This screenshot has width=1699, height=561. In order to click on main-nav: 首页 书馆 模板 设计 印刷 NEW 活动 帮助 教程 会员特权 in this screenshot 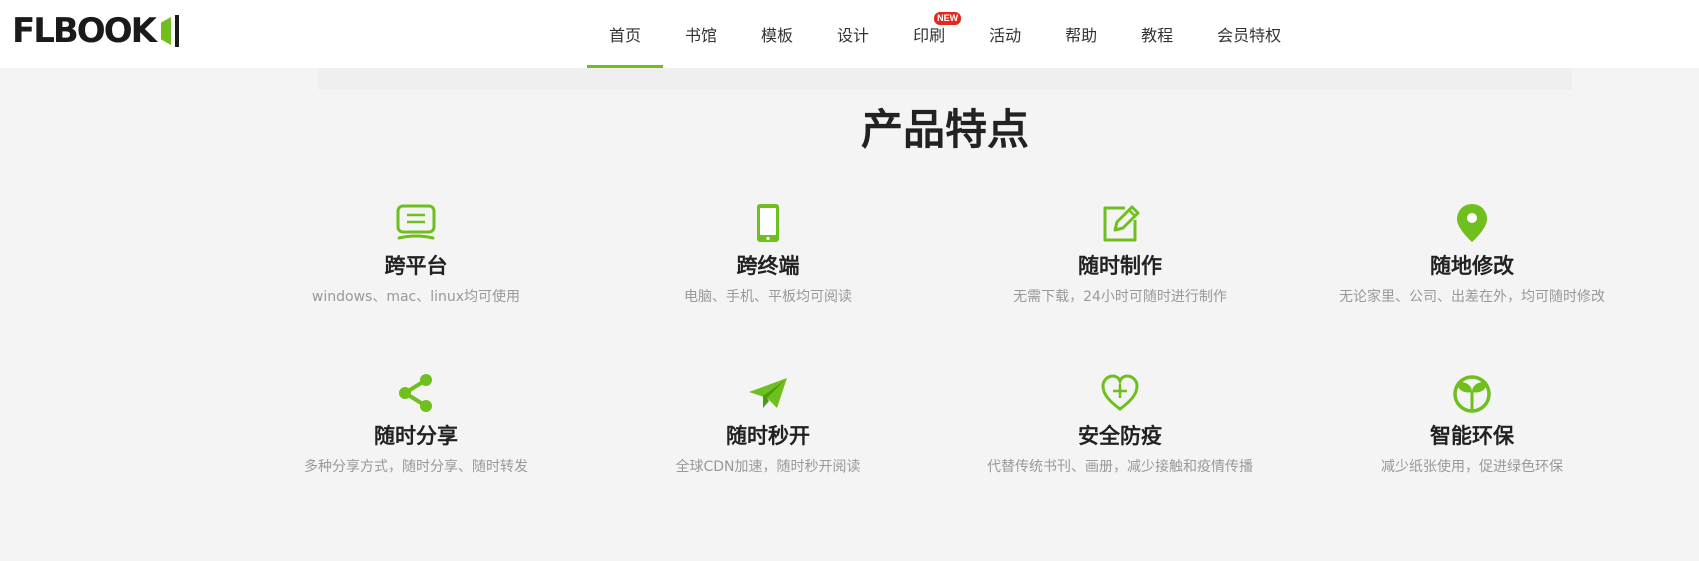, I will do `click(945, 34)`.